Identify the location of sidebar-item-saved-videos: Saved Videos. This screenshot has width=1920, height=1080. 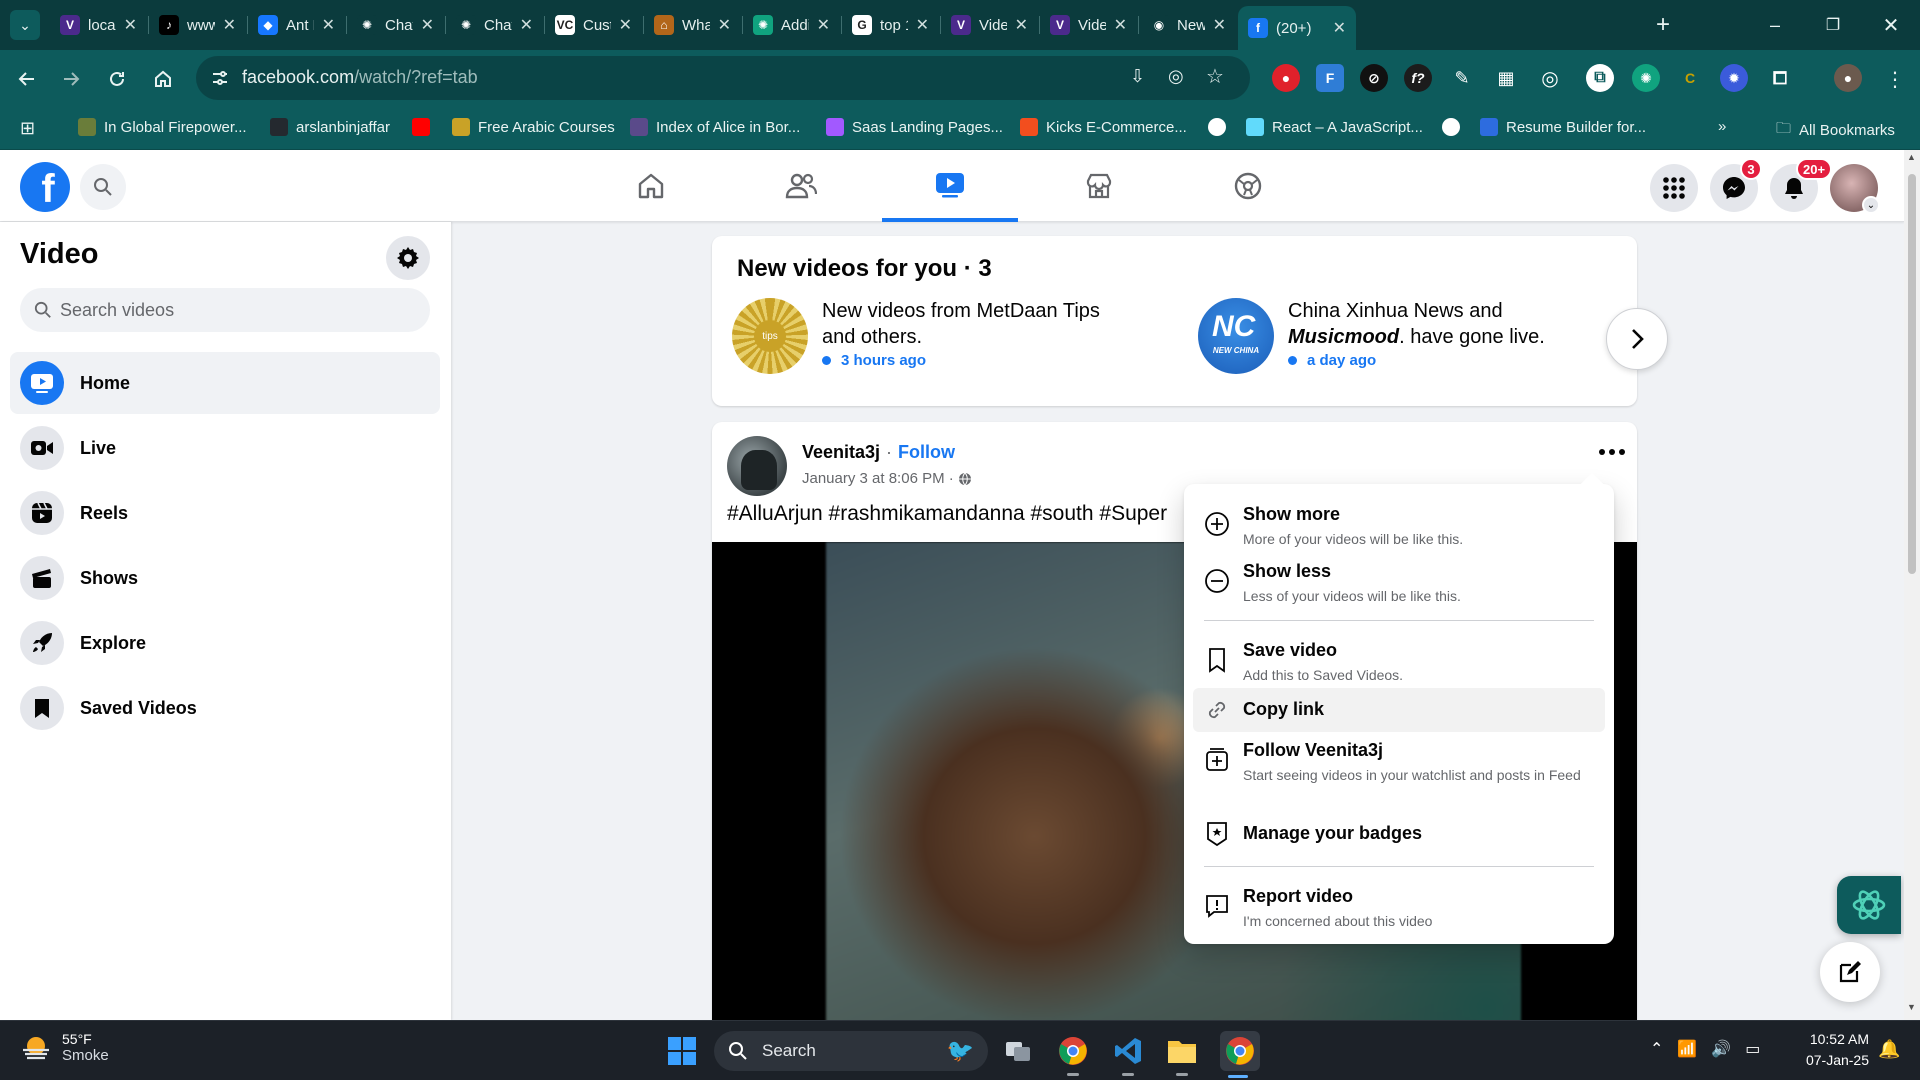
(225, 708).